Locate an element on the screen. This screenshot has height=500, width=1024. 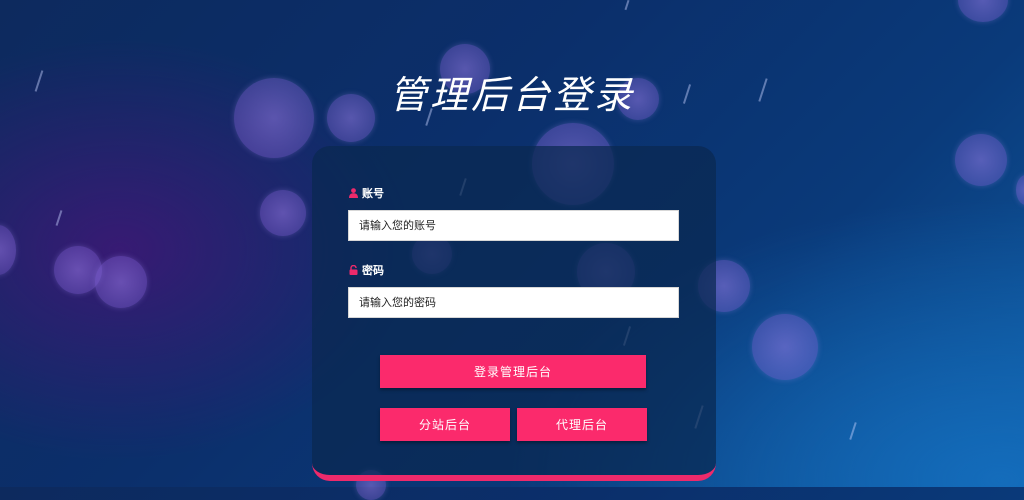
page-title: 管理后台登录 is located at coordinates (511, 95).